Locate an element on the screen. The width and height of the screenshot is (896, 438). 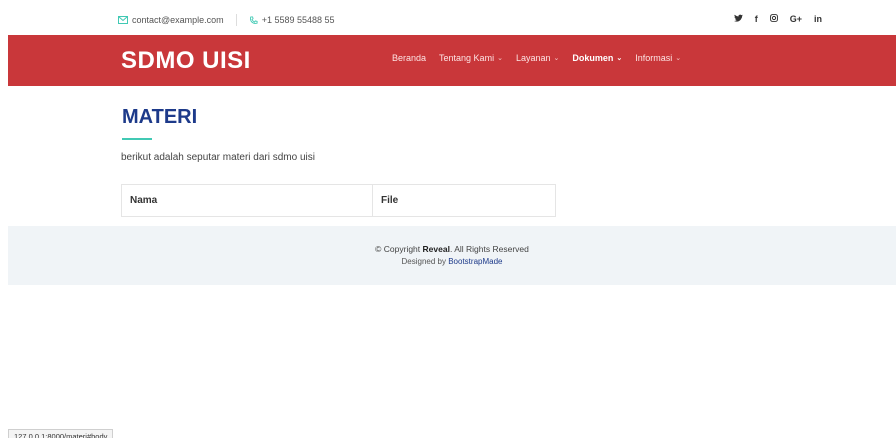
credits-text: Designed by BootstrapMade is located at coordinates (452, 261).